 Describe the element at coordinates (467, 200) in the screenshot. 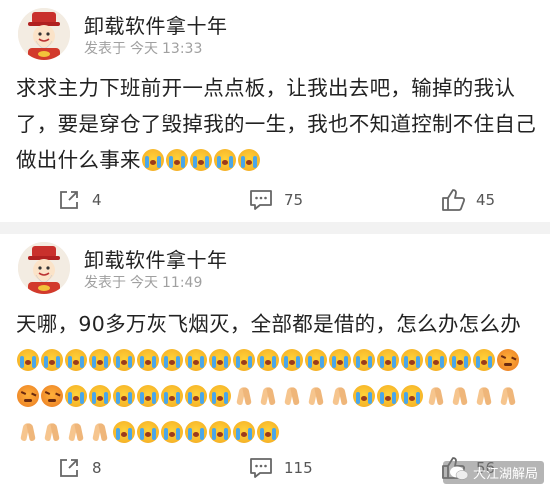

I see `like-button: 45` at that location.